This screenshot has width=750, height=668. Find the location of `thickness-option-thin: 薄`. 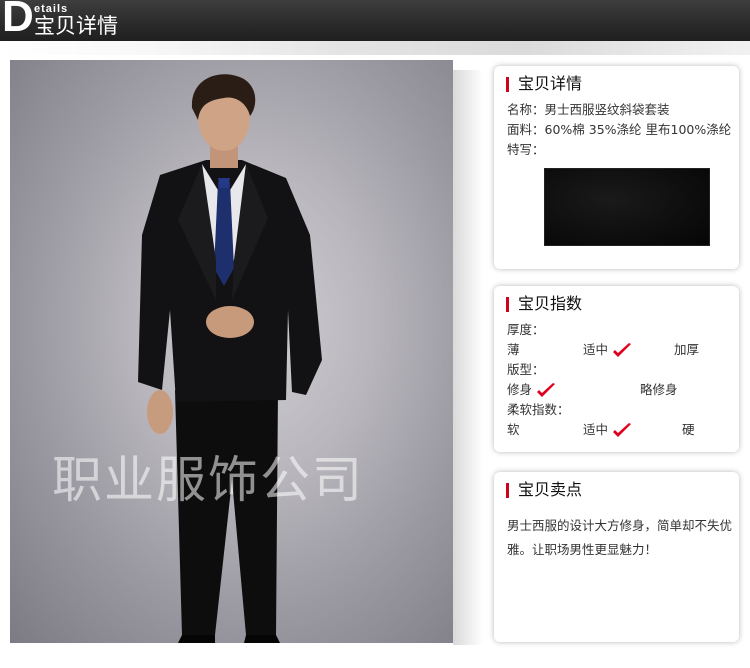

thickness-option-thin: 薄 is located at coordinates (513, 349).